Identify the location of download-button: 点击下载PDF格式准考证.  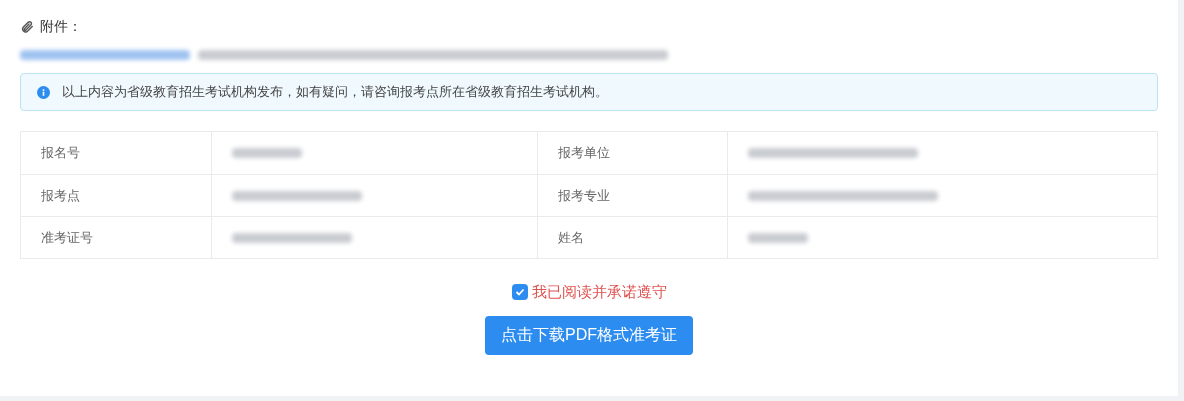
(589, 335).